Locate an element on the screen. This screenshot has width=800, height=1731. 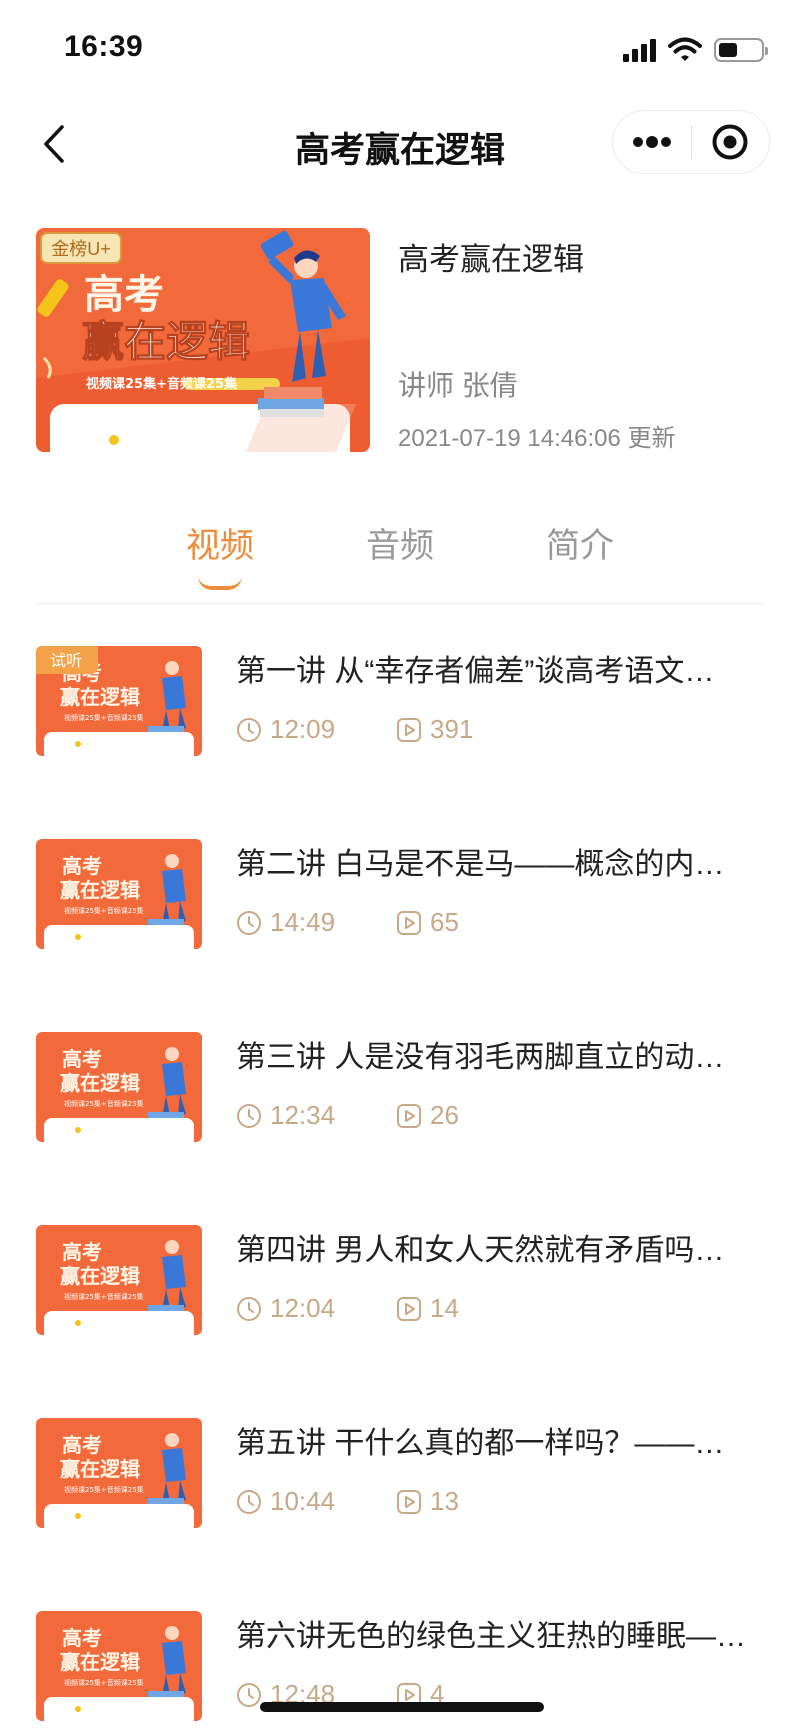
close-button is located at coordinates (731, 142).